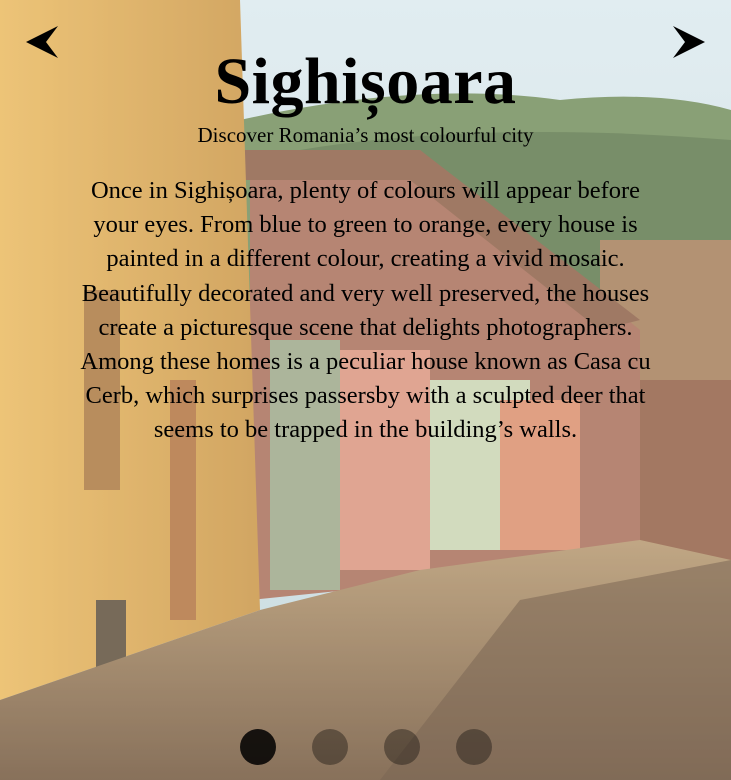  Describe the element at coordinates (365, 81) in the screenshot. I see `slide-title: Sighișoara` at that location.